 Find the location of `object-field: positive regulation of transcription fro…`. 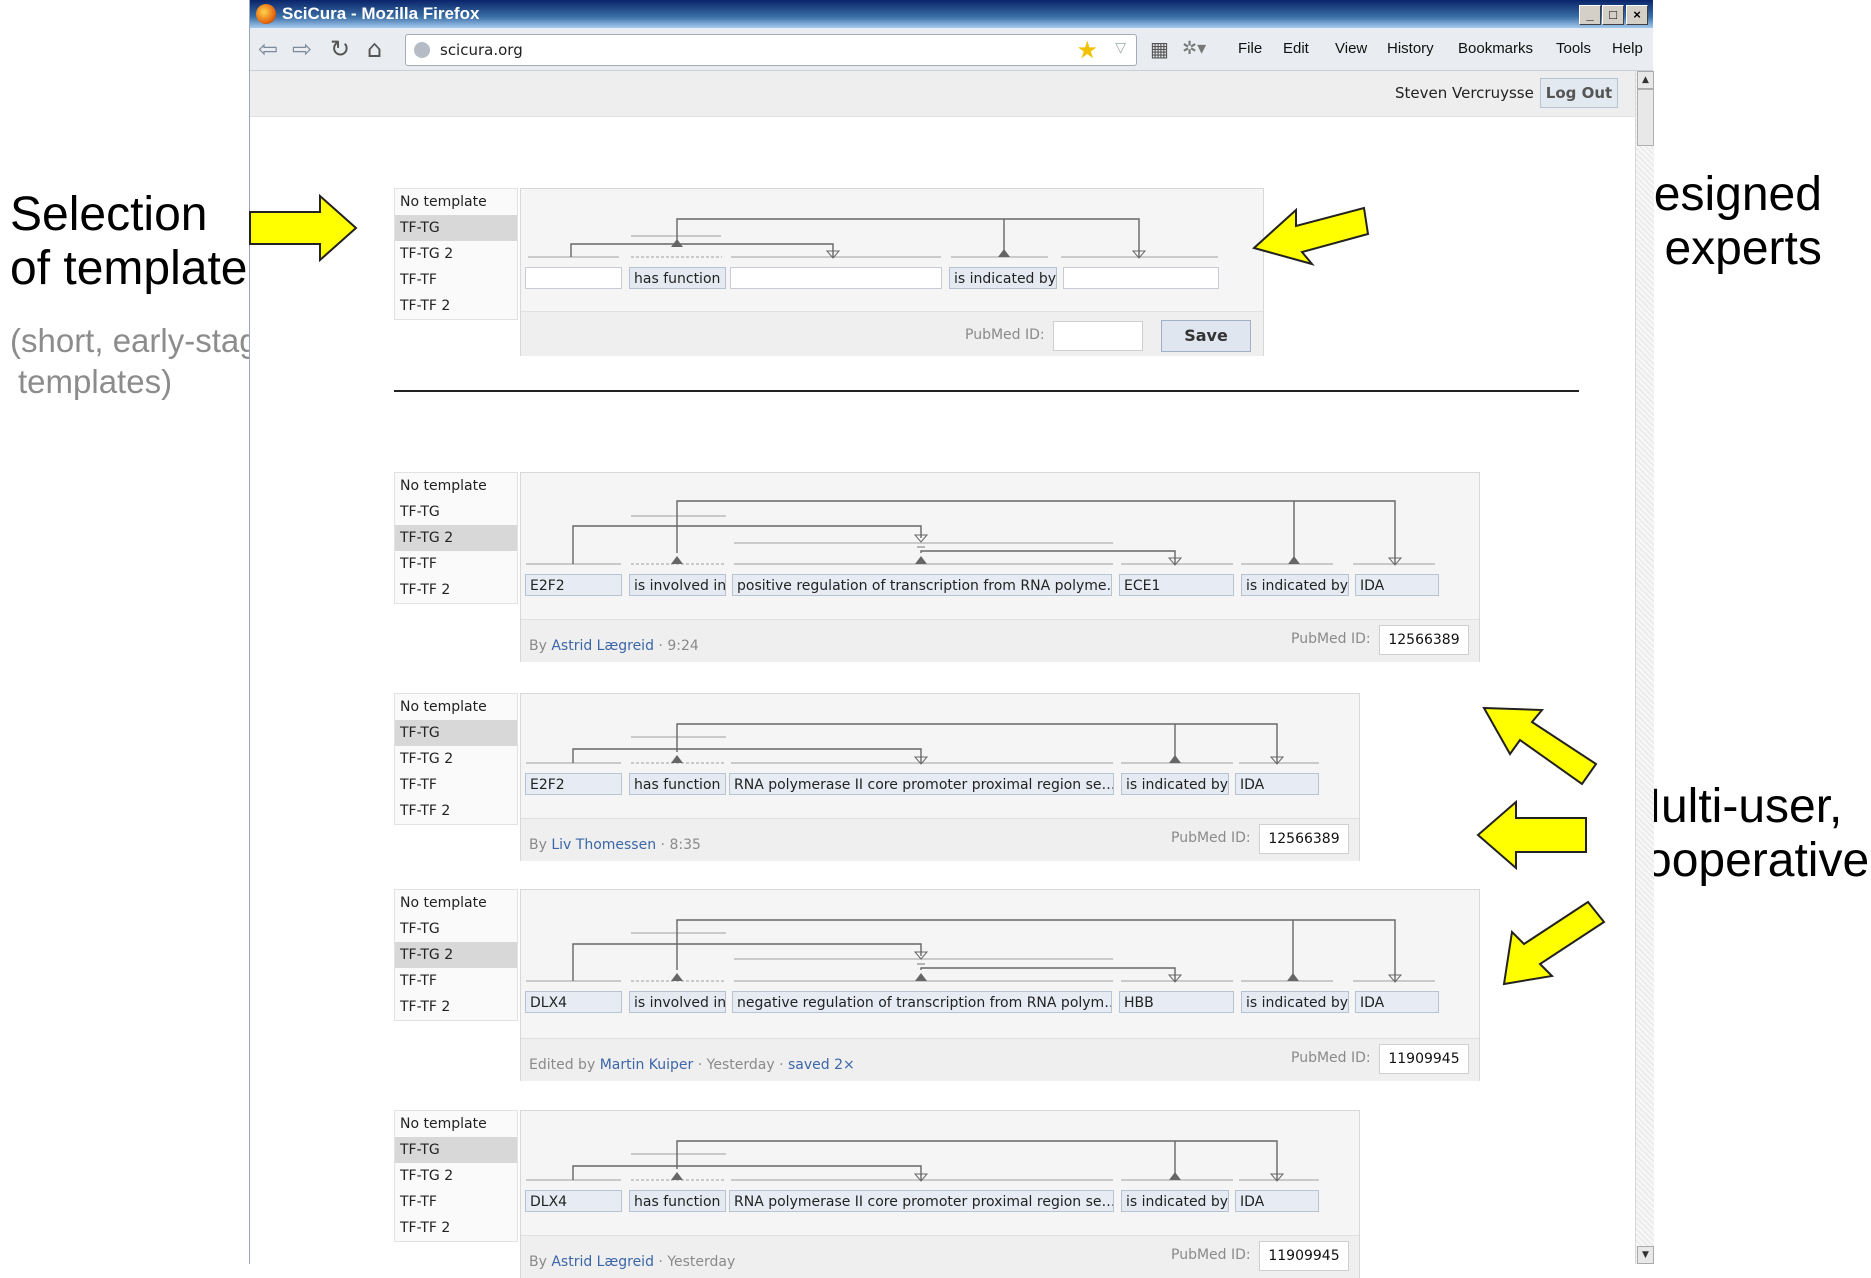

object-field: positive regulation of transcription fro… is located at coordinates (922, 585).